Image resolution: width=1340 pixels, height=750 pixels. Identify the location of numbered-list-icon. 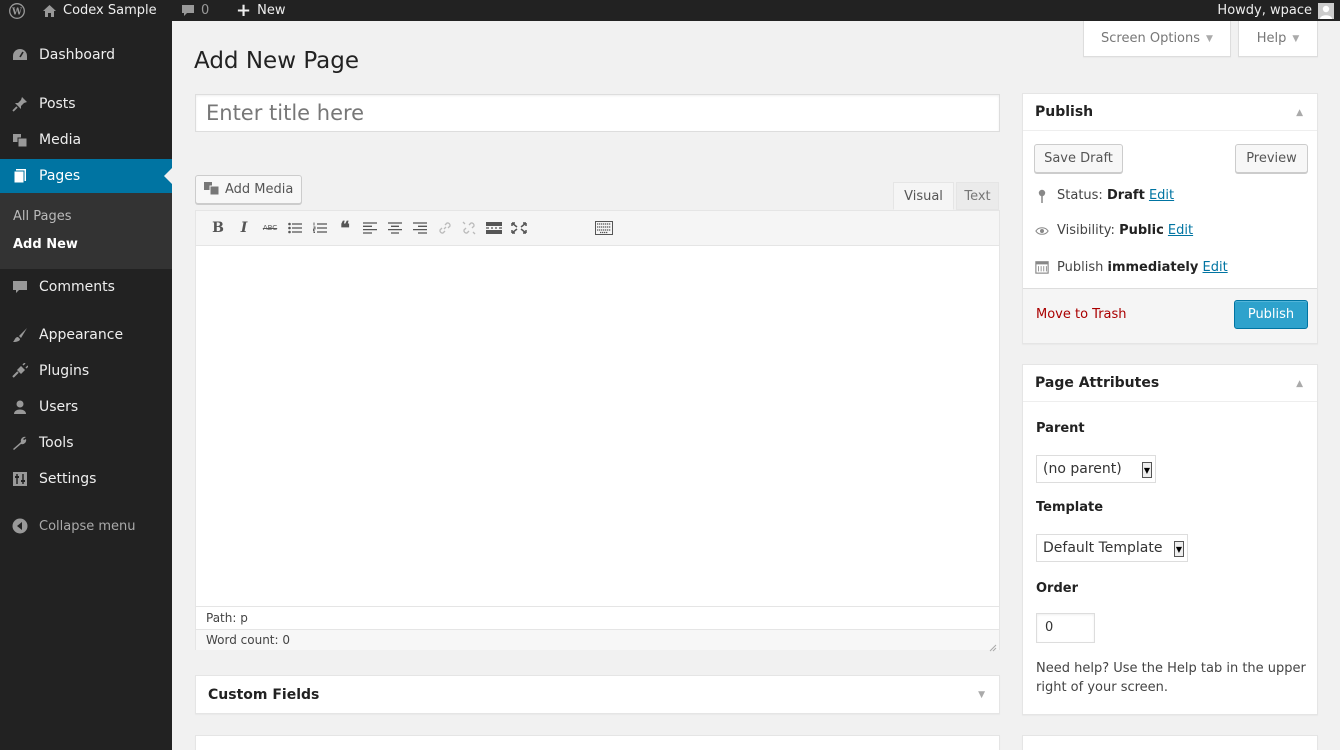
(320, 228).